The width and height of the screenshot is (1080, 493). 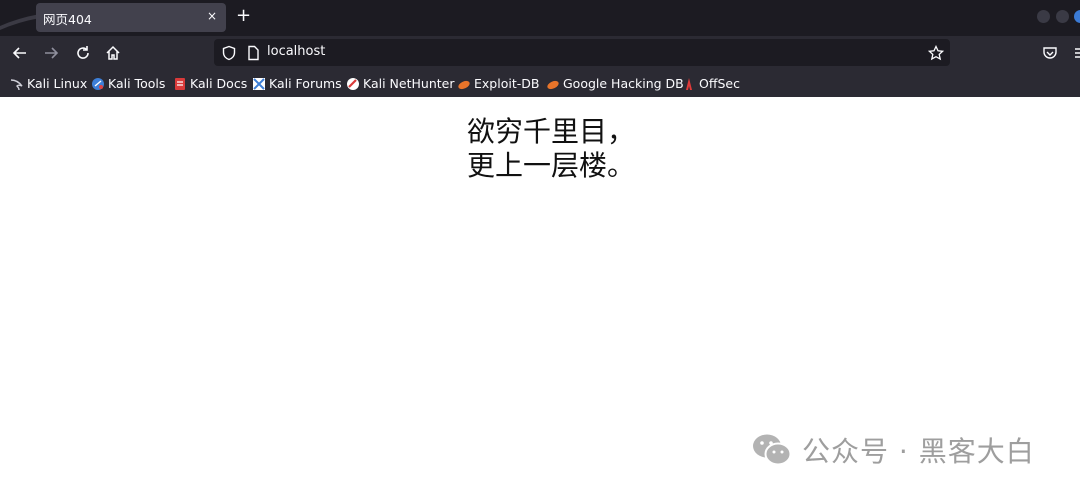 I want to click on bookmark-label: OffSec, so click(x=719, y=83).